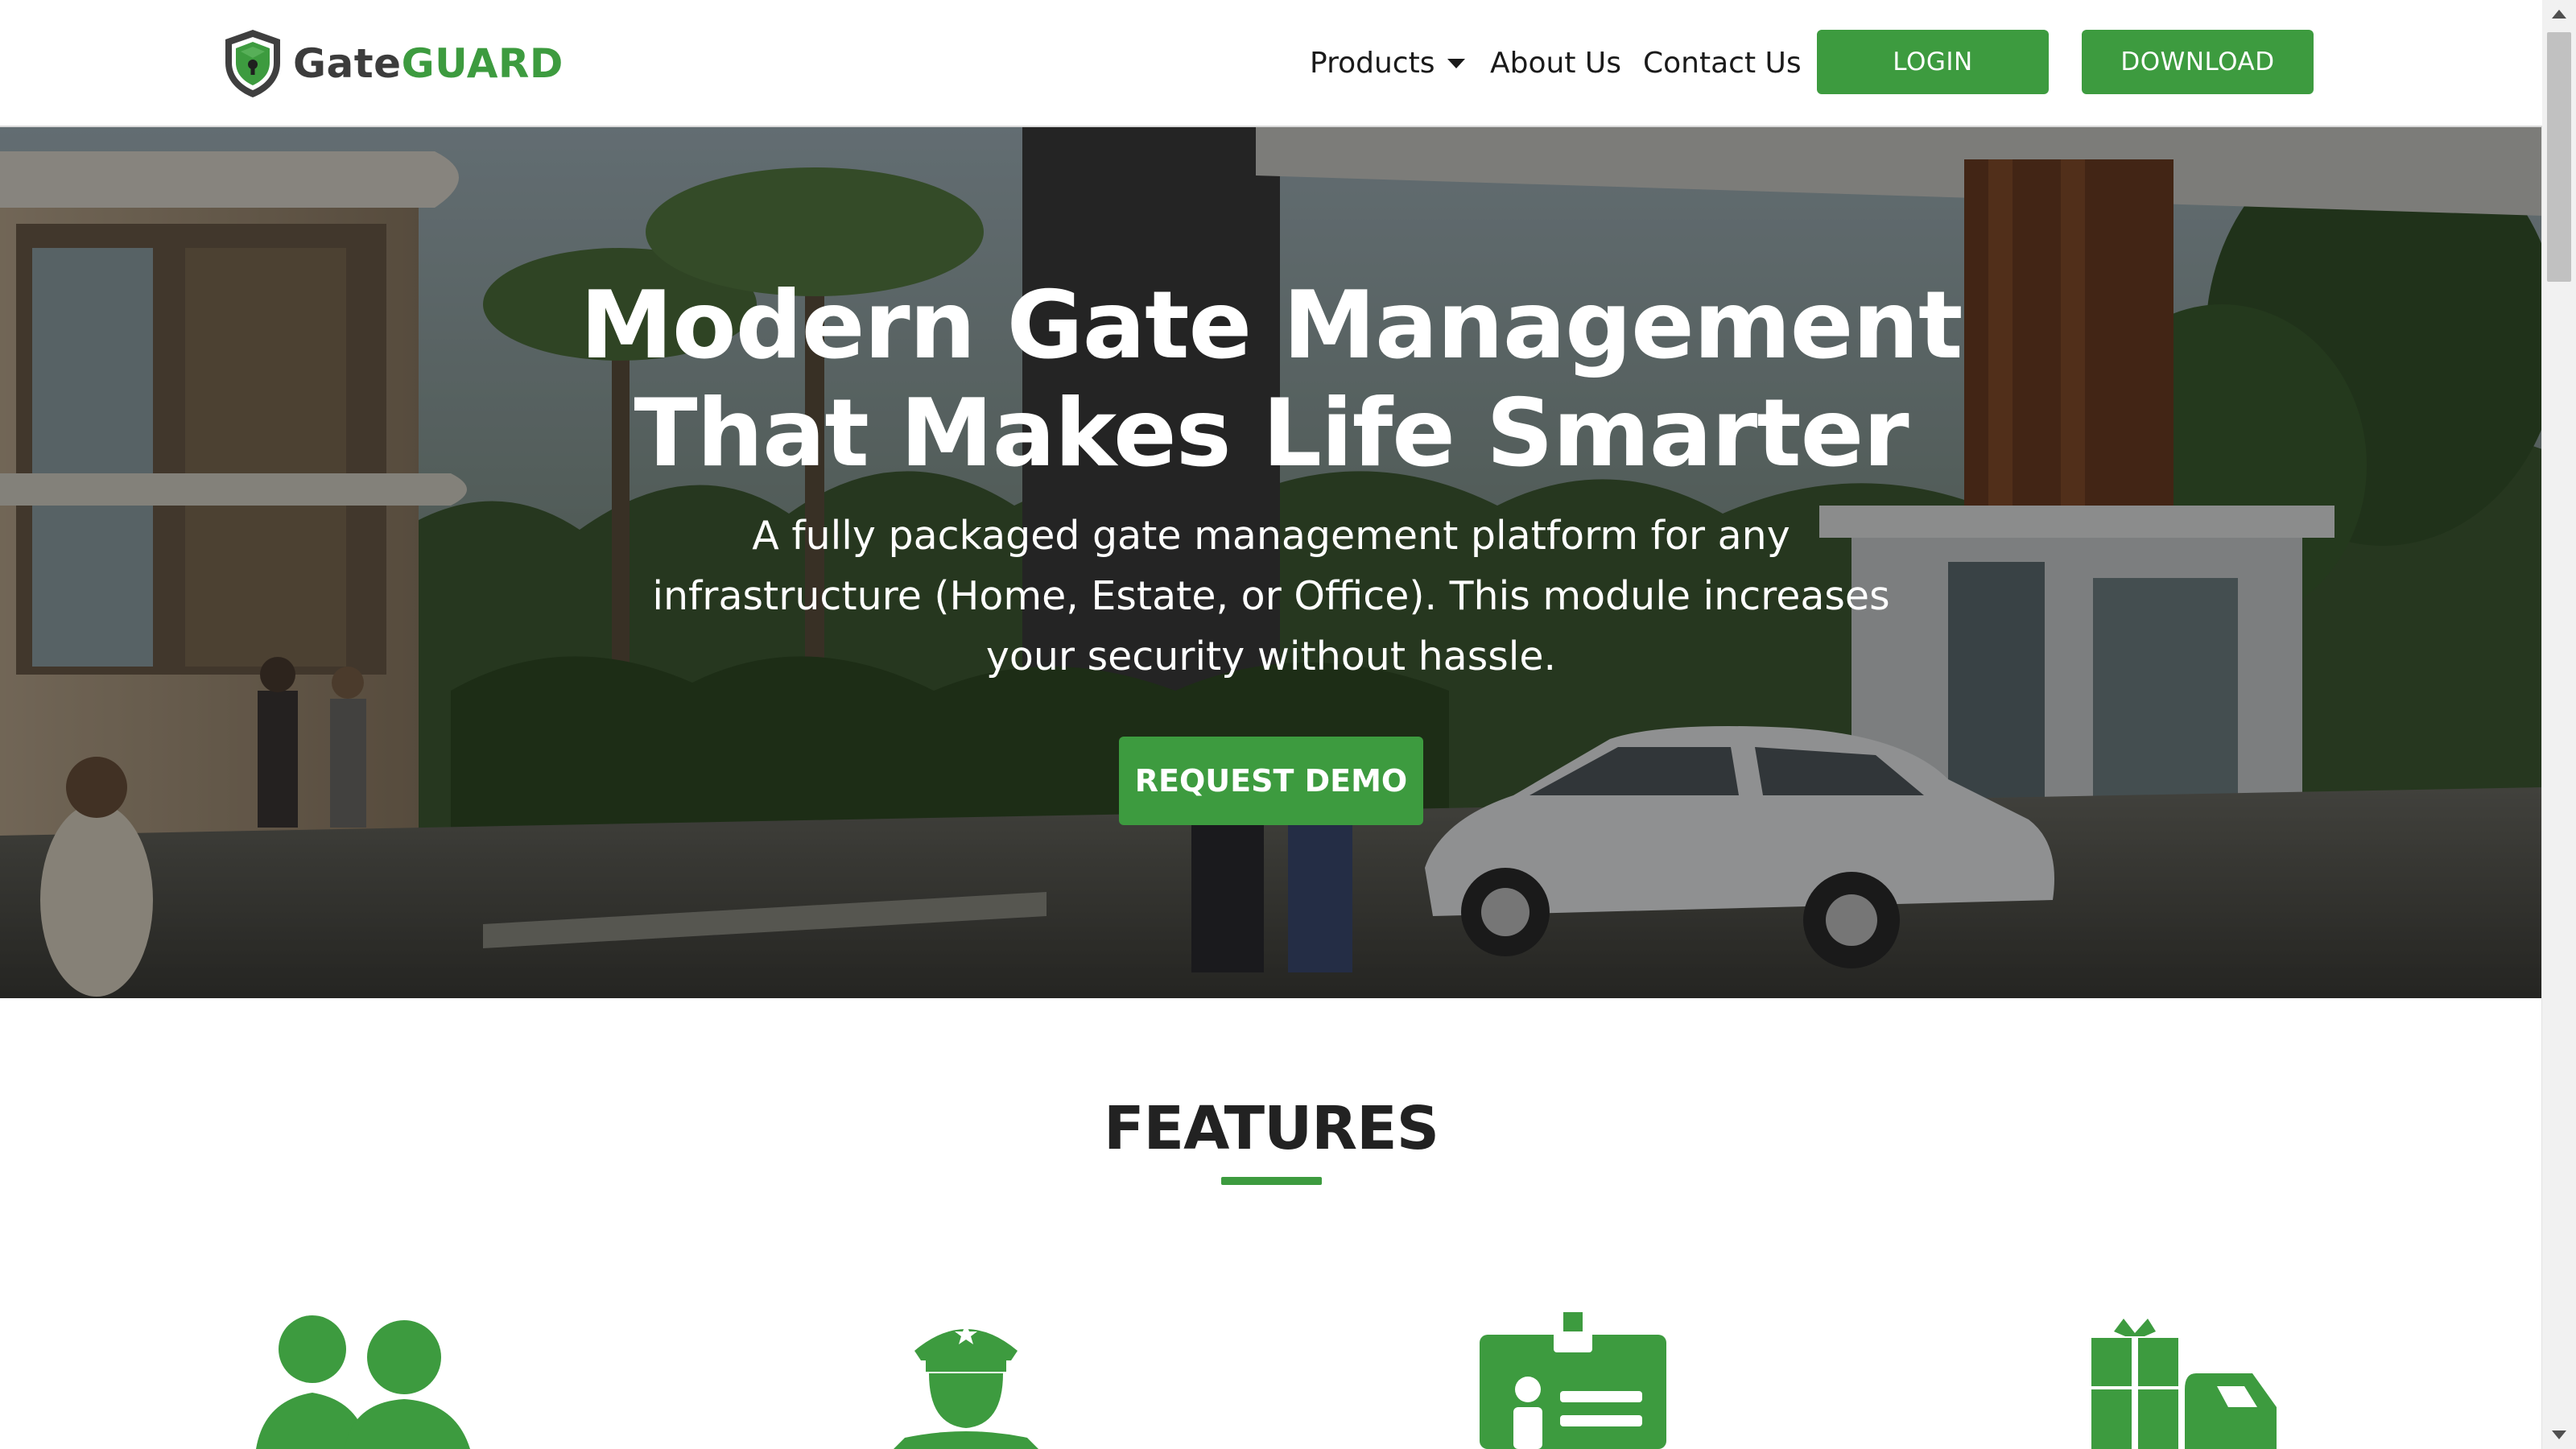  Describe the element at coordinates (1722, 63) in the screenshot. I see `nav-contact-us: Contact Us` at that location.